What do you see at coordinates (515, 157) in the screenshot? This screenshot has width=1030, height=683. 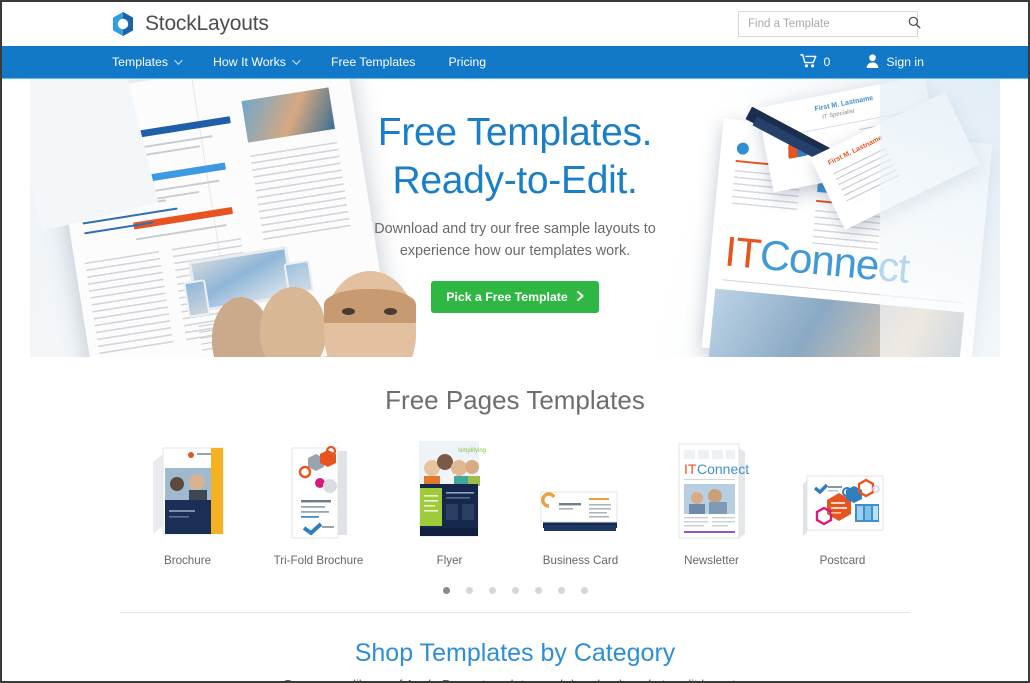 I see `hero-heading: Free Templates. Ready-to-Edit.` at bounding box center [515, 157].